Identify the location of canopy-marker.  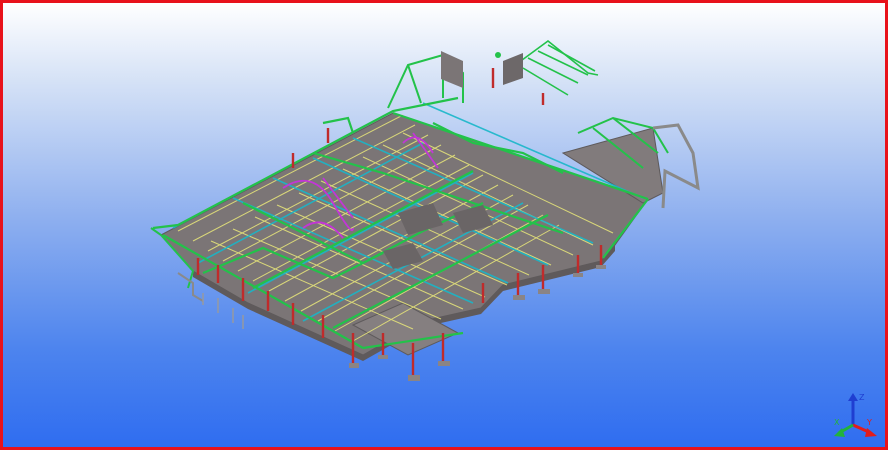
(498, 55).